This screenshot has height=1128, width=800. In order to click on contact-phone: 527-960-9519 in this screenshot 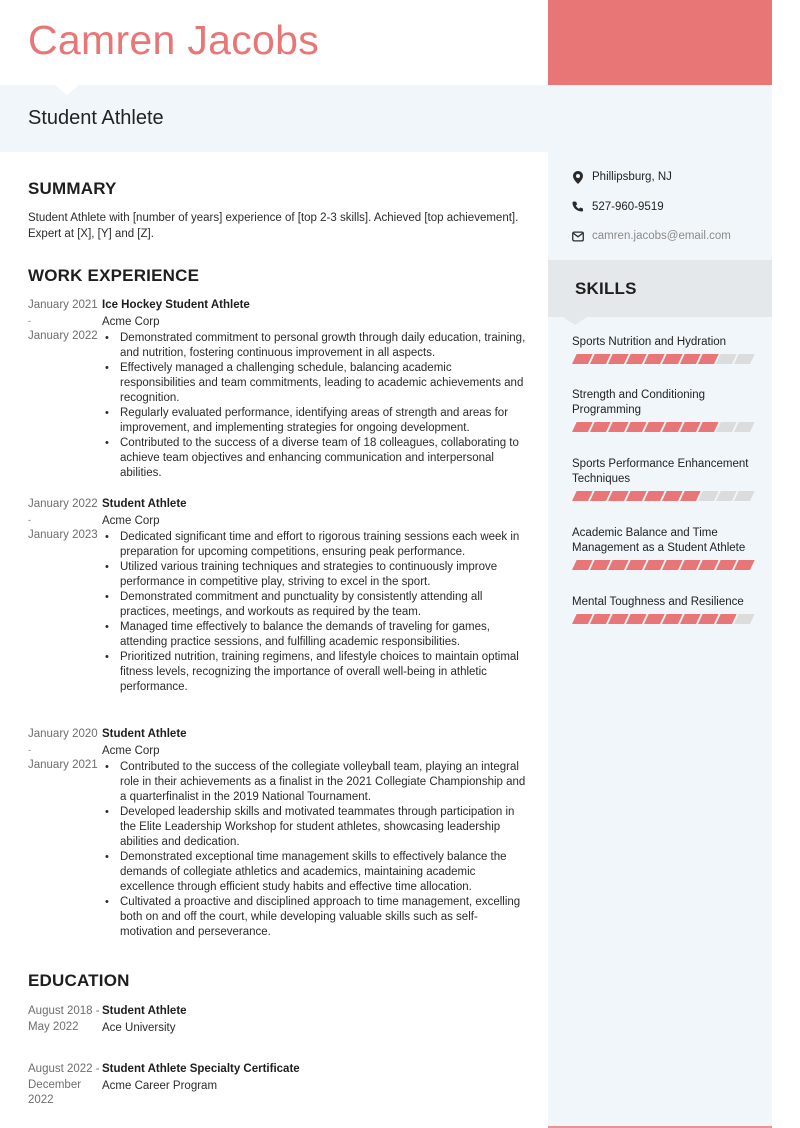, I will do `click(618, 207)`.